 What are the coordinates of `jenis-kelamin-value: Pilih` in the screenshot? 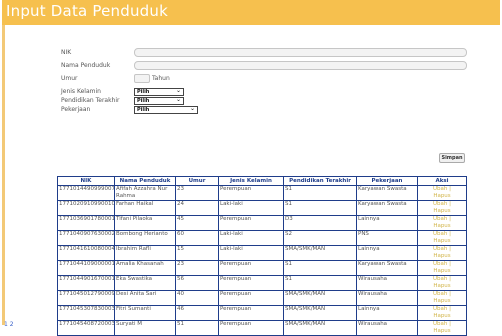 It's located at (143, 92).